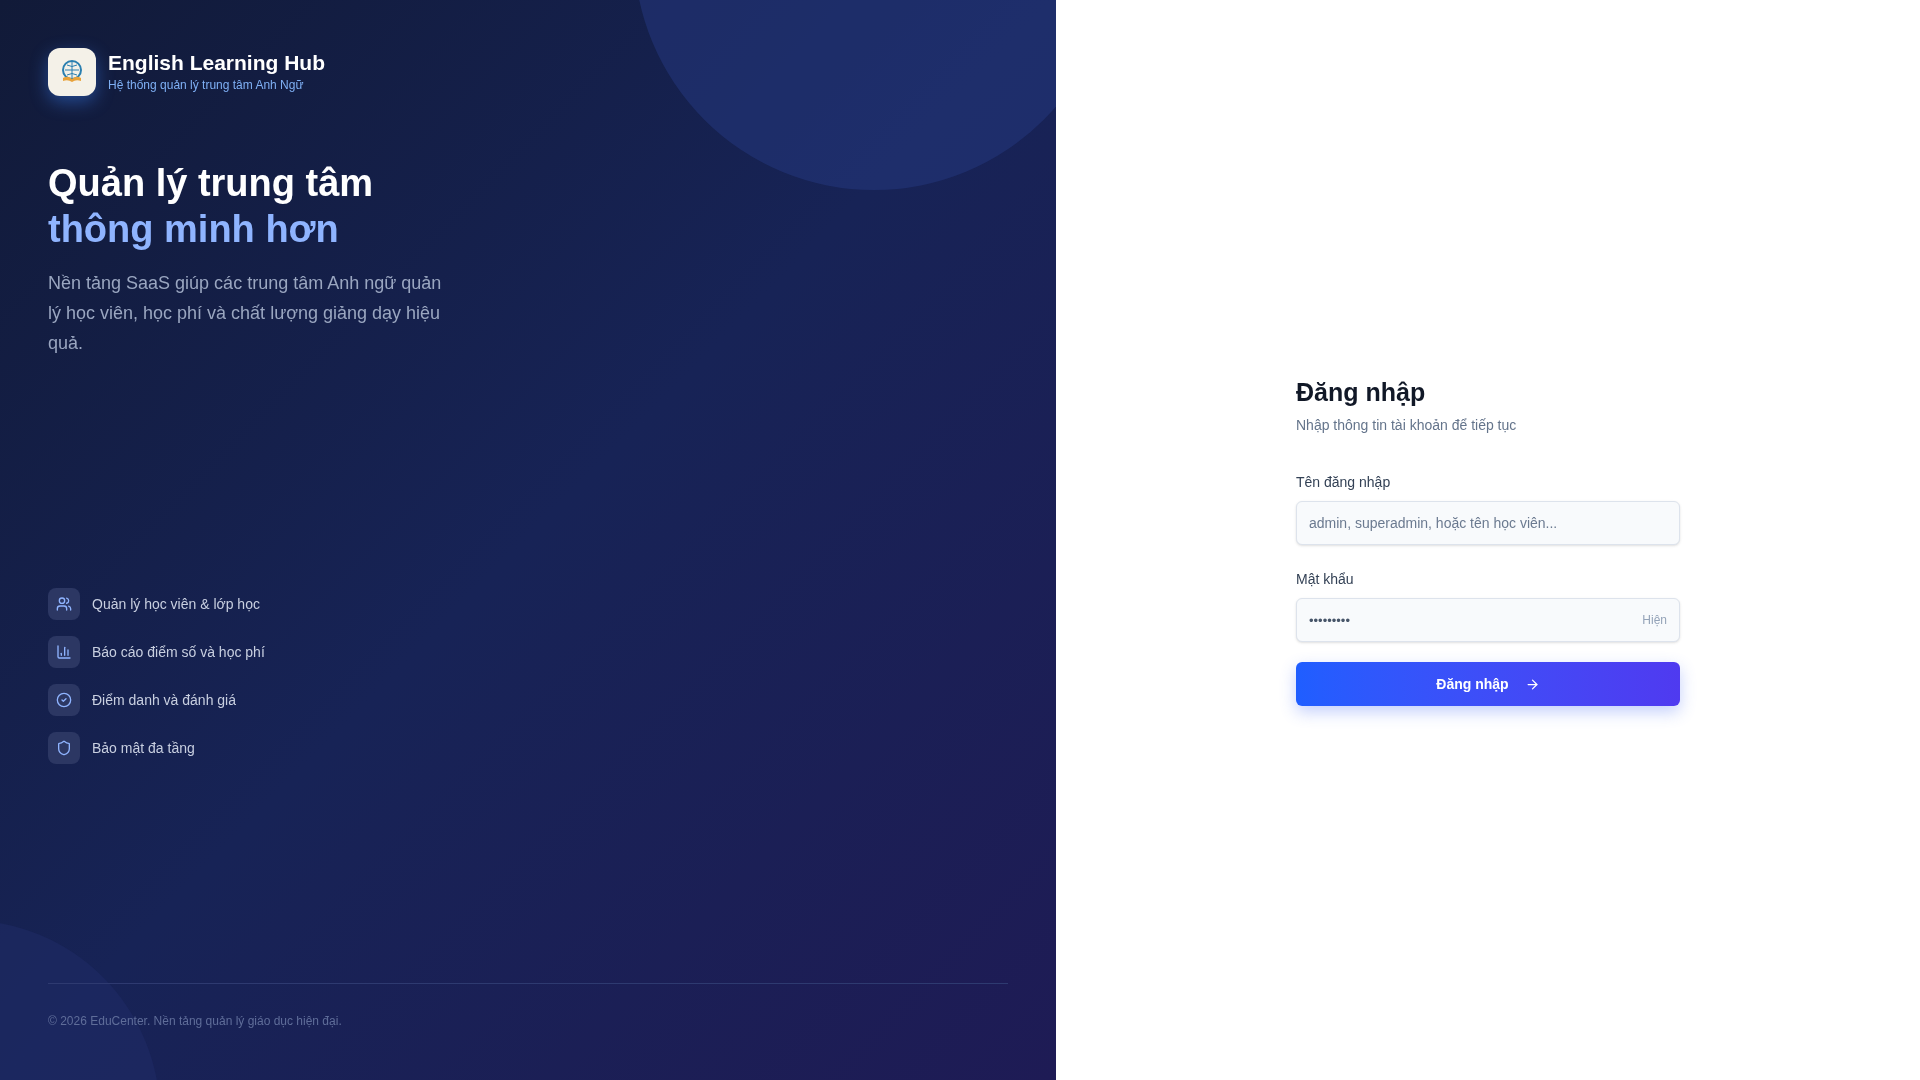 This screenshot has height=1080, width=1920. I want to click on login-button: Đăng nhập, so click(1488, 684).